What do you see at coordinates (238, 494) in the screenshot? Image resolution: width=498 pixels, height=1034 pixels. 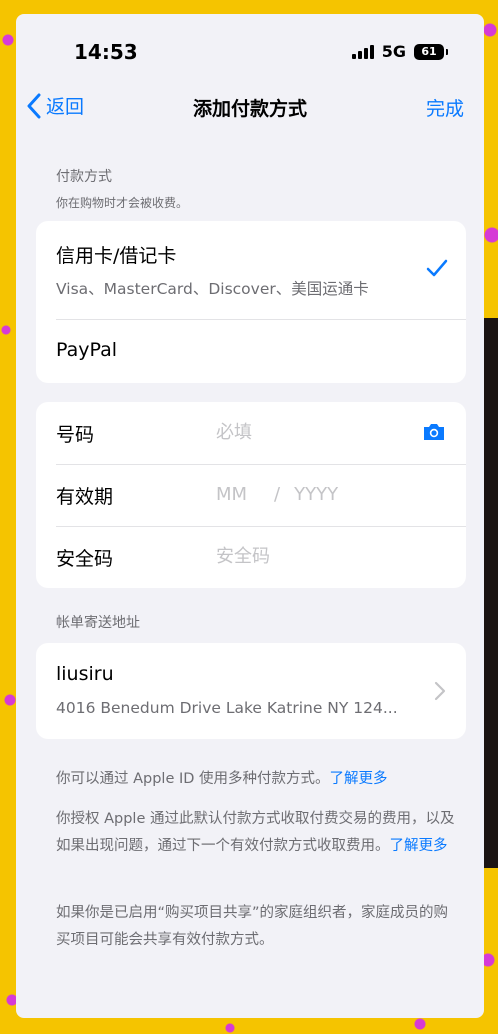 I see `expiry-month-input` at bounding box center [238, 494].